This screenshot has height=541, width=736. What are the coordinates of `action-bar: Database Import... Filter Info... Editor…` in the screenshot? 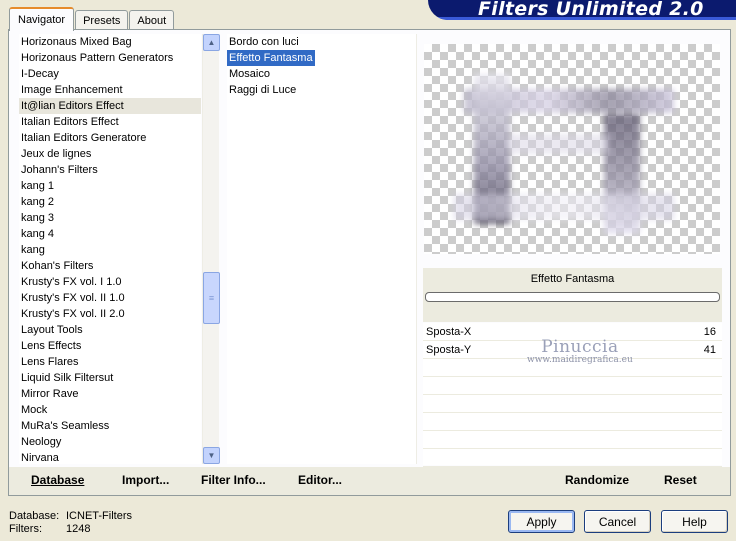 It's located at (369, 481).